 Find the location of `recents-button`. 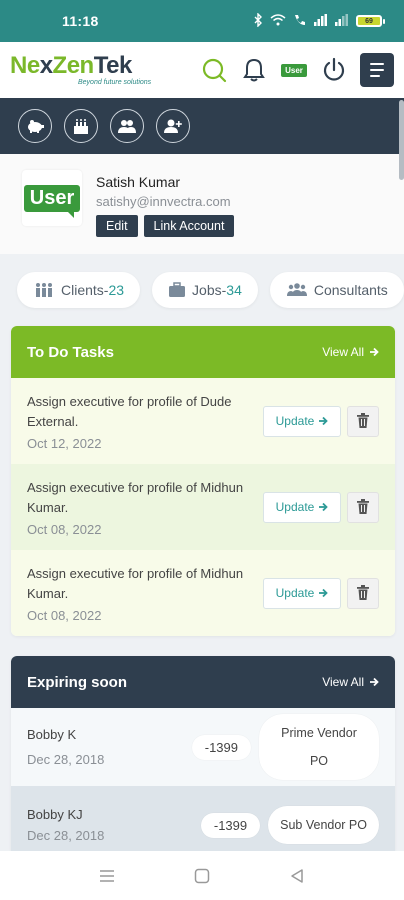

recents-button is located at coordinates (107, 876).